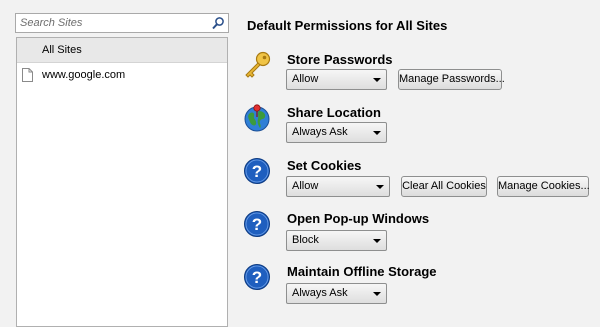 This screenshot has height=327, width=600. Describe the element at coordinates (258, 64) in the screenshot. I see `key-icon` at that location.